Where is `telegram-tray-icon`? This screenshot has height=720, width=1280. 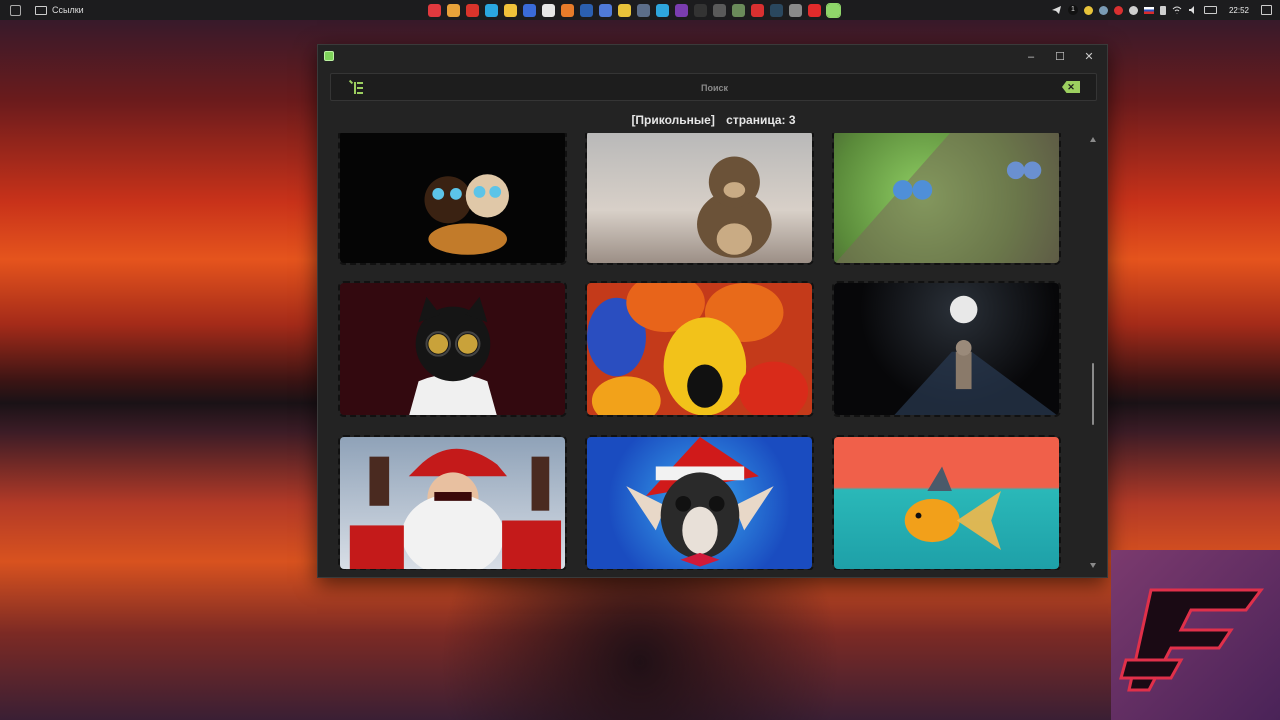 telegram-tray-icon is located at coordinates (1056, 10).